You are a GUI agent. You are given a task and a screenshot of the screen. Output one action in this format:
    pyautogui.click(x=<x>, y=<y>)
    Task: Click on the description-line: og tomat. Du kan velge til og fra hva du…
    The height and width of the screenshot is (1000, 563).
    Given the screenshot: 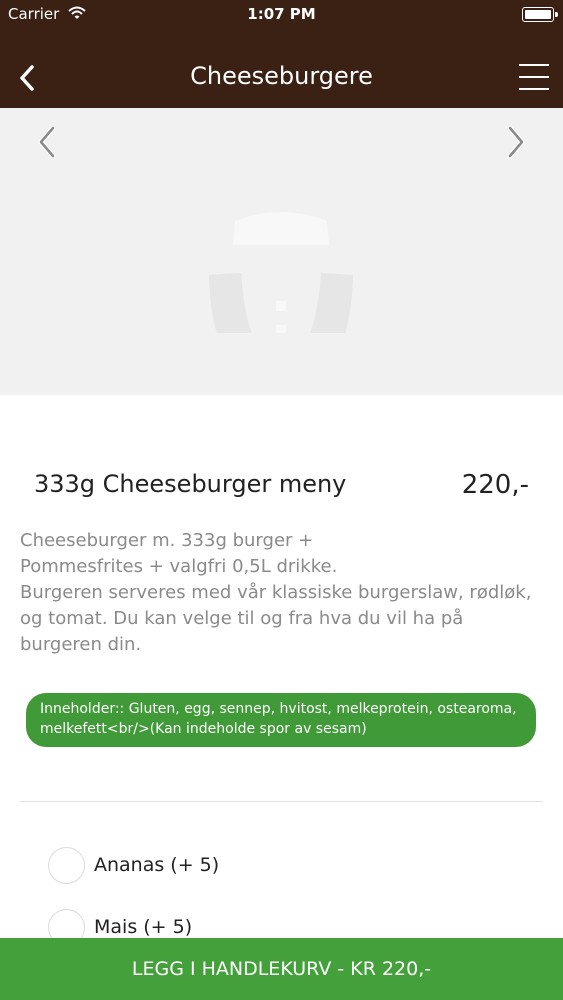 What is the action you would take?
    pyautogui.click(x=242, y=618)
    